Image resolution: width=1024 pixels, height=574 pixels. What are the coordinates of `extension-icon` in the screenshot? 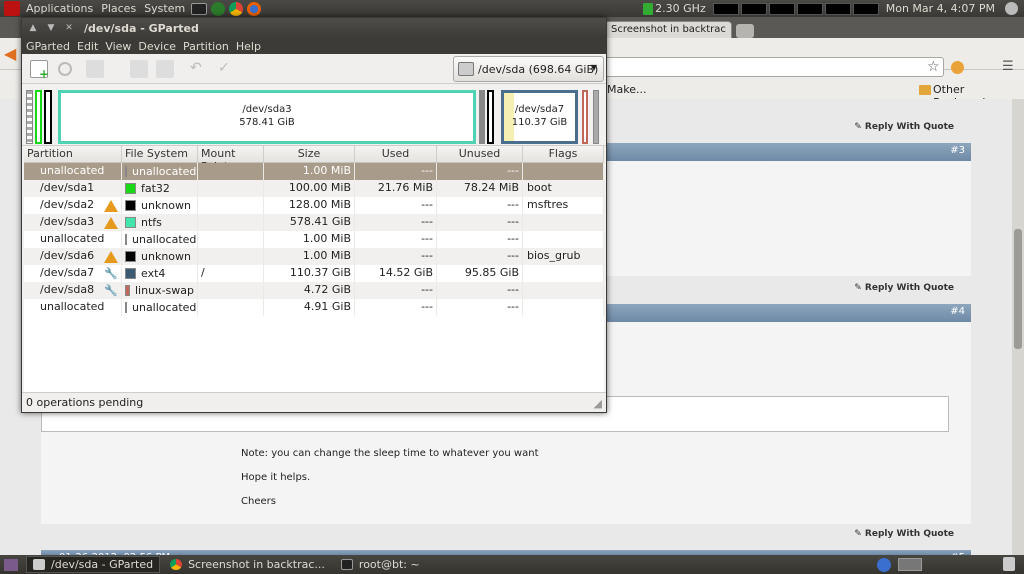 It's located at (957, 67).